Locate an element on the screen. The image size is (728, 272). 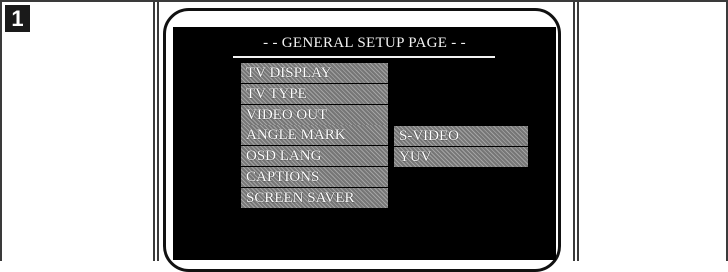
menu-item-captions: CAPTIONS is located at coordinates (314, 176).